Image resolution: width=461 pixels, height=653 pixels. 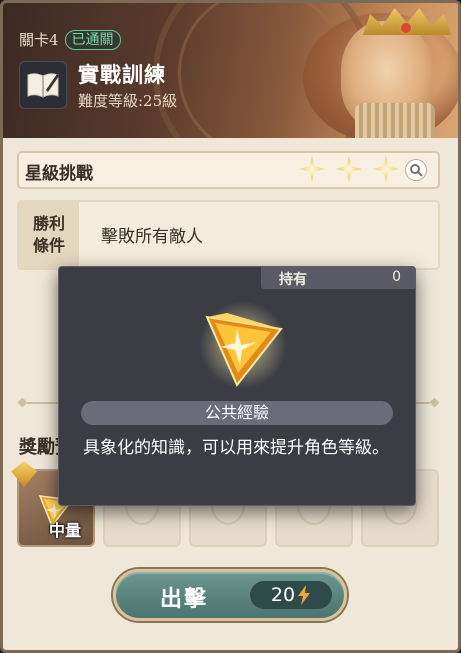 I want to click on stage-info-row: 關卡4 已通關, so click(x=70, y=39).